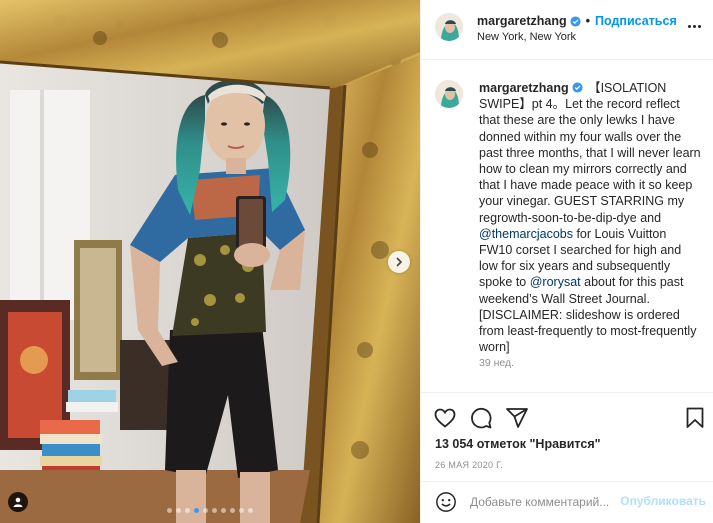 The image size is (713, 523). I want to click on post-date: 26 МАЯ 2020 Г., so click(469, 465).